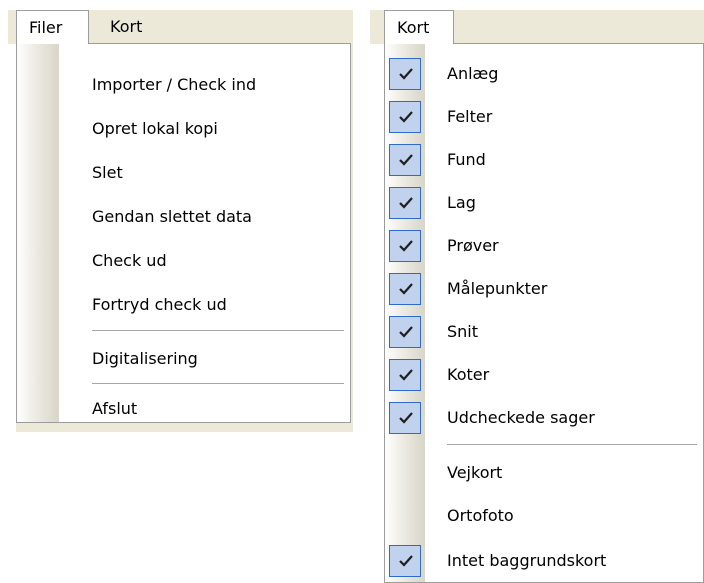  What do you see at coordinates (544, 160) in the screenshot?
I see `menu-item-fund: Fund` at bounding box center [544, 160].